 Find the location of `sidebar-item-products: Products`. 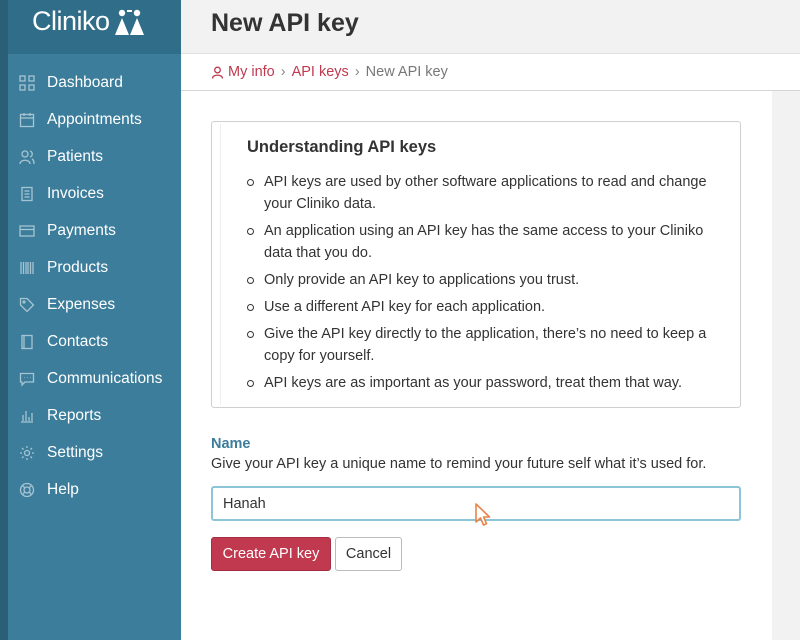

sidebar-item-products: Products is located at coordinates (94, 267).